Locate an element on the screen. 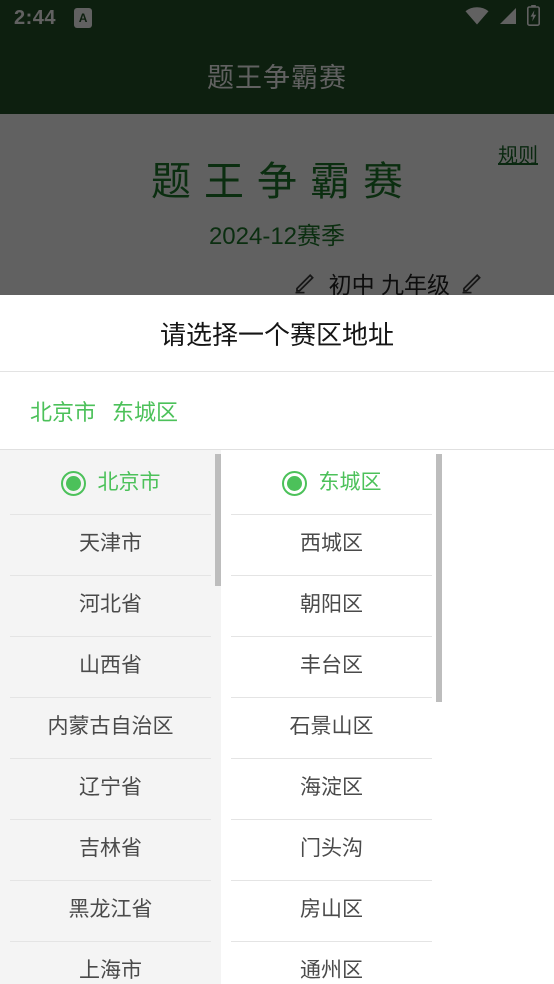 The width and height of the screenshot is (554, 984). list-item: 内蒙古自治区 is located at coordinates (110, 727).